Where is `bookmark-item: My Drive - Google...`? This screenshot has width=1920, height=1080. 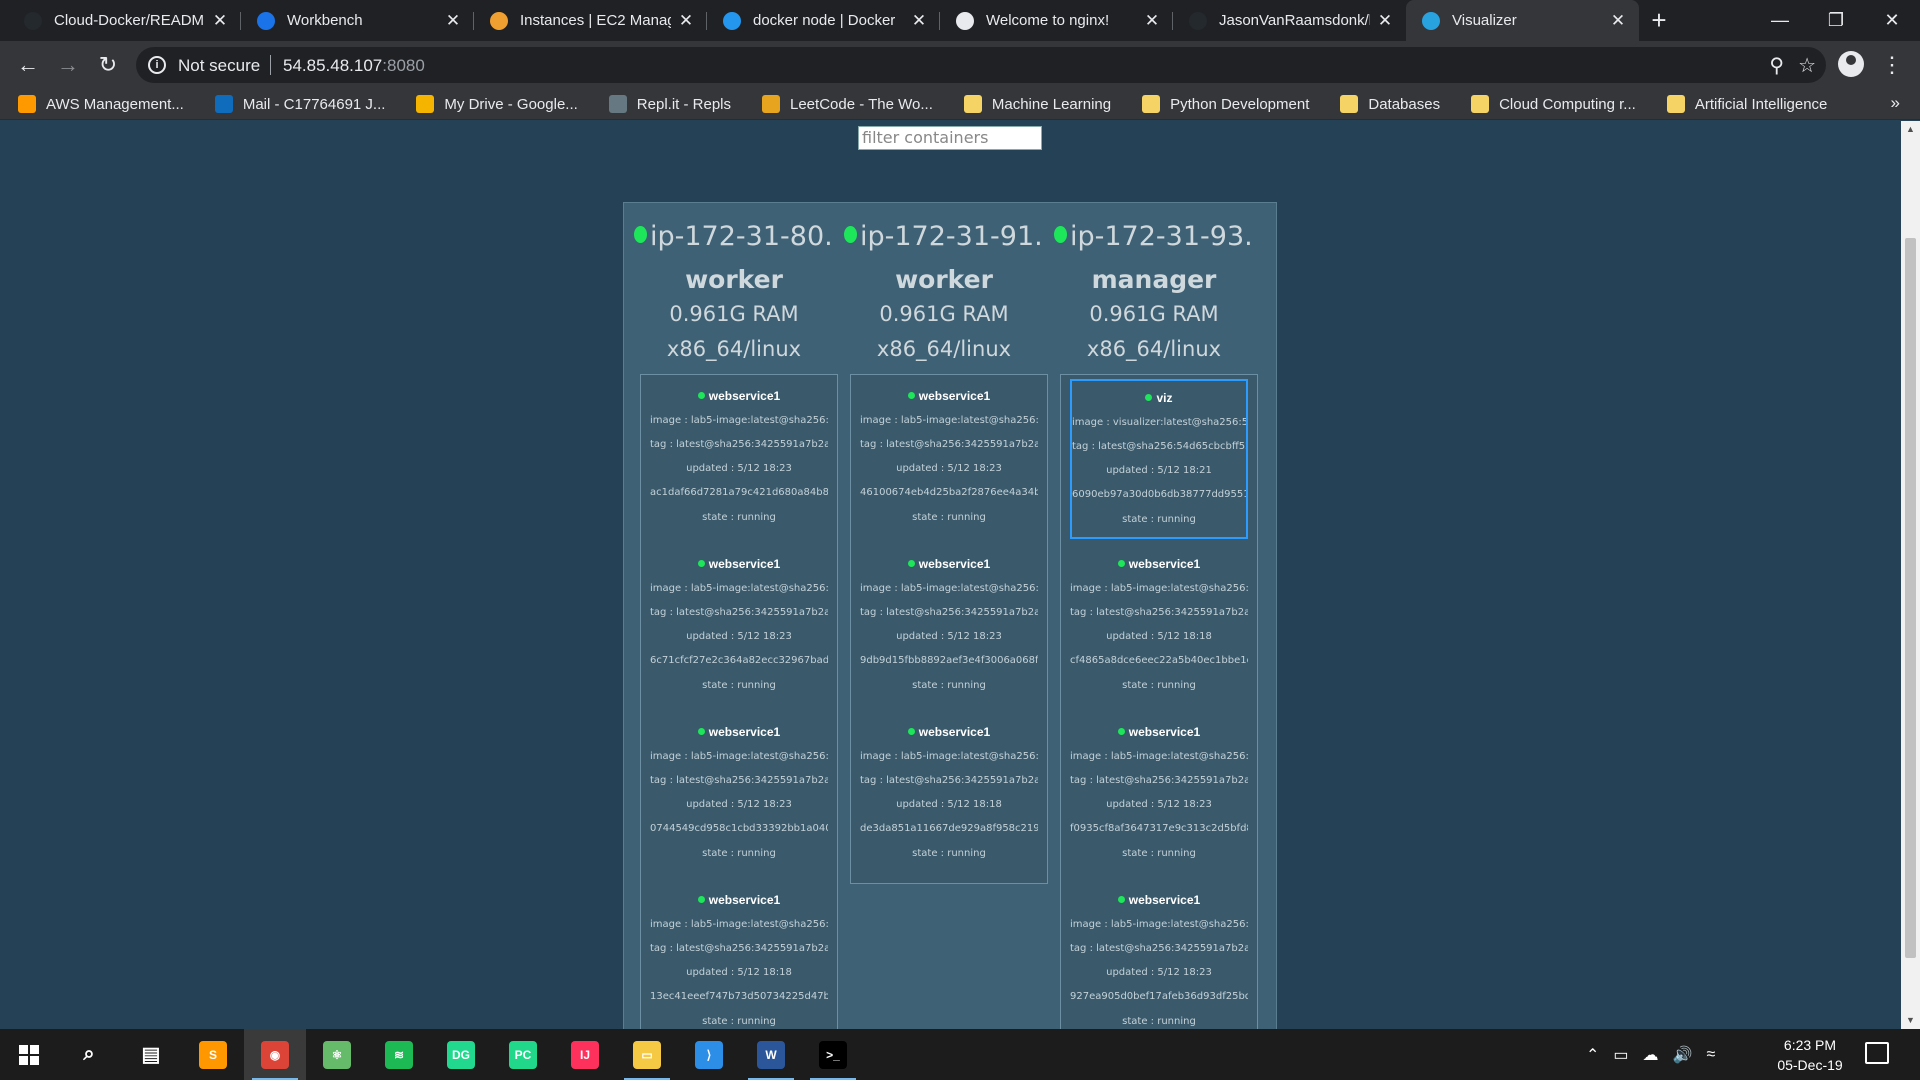
bookmark-item: My Drive - Google... is located at coordinates (497, 104).